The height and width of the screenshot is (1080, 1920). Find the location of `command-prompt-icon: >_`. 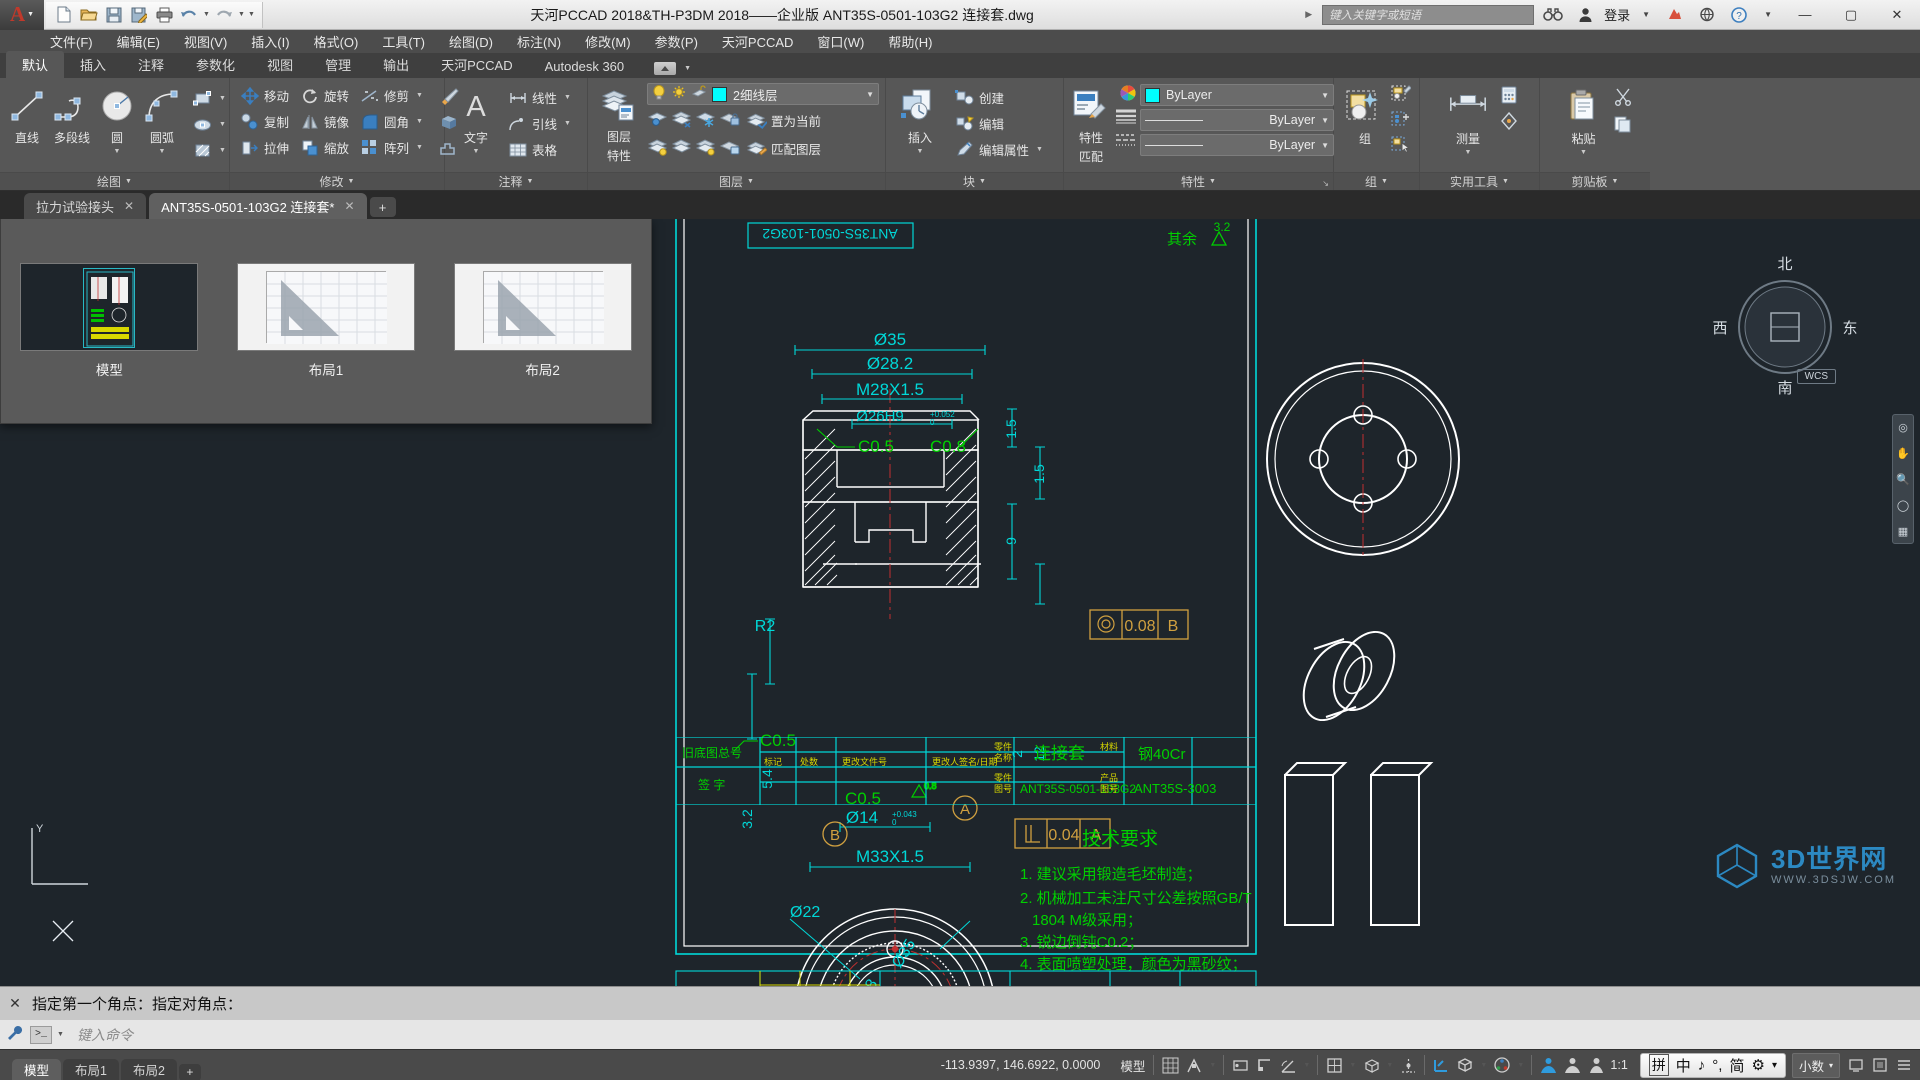

command-prompt-icon: >_ is located at coordinates (41, 1034).